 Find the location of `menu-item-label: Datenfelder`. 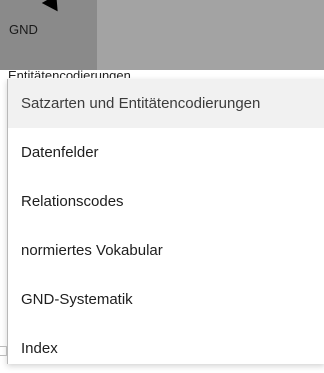

menu-item-label: Datenfelder is located at coordinates (60, 152).